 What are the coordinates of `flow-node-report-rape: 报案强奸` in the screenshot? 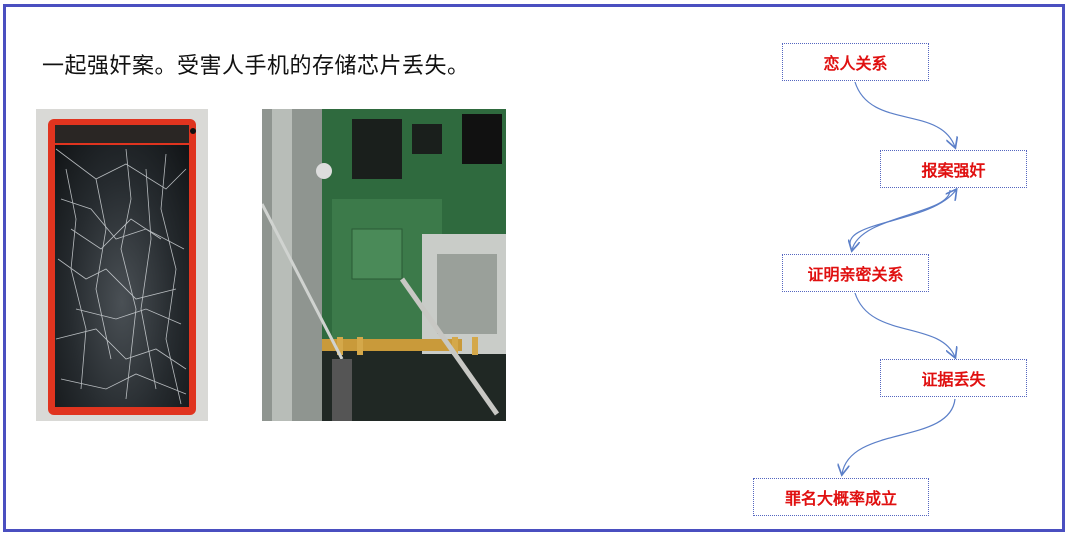 It's located at (953, 169).